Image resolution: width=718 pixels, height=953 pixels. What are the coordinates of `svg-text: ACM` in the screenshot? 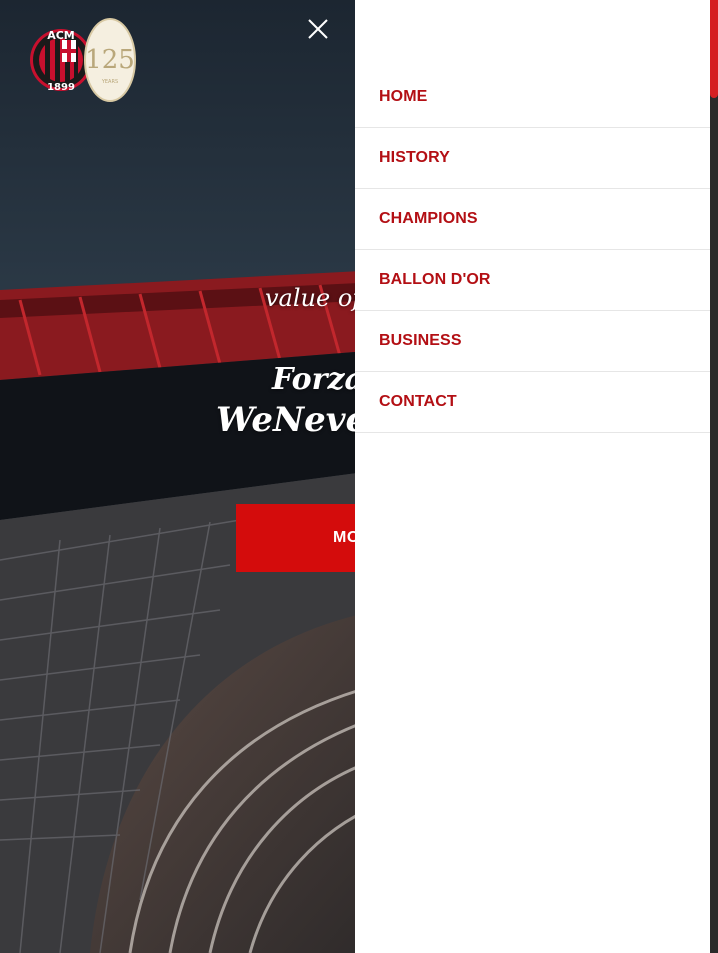 It's located at (61, 35).